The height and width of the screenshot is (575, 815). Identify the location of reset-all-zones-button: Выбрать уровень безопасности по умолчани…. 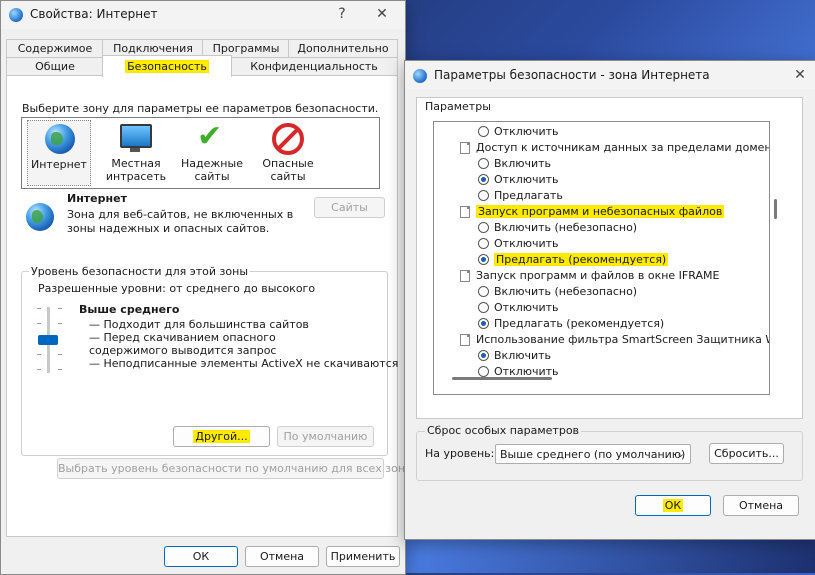
(231, 468).